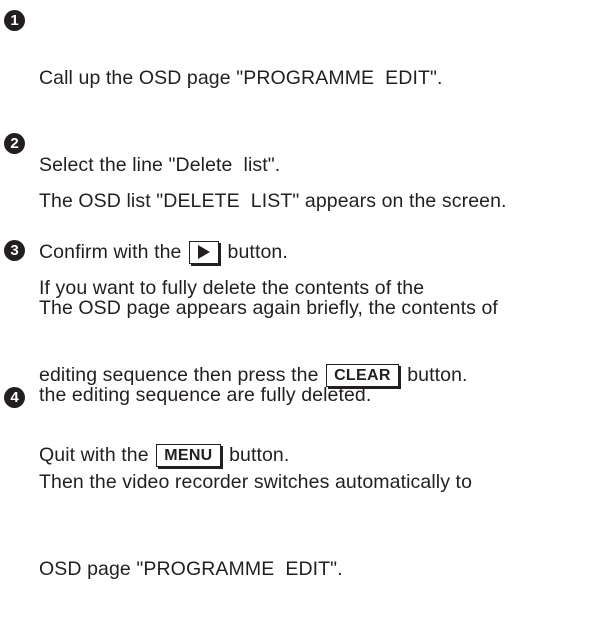 The image size is (615, 642). What do you see at coordinates (188, 455) in the screenshot?
I see `menu-button: MENU` at bounding box center [188, 455].